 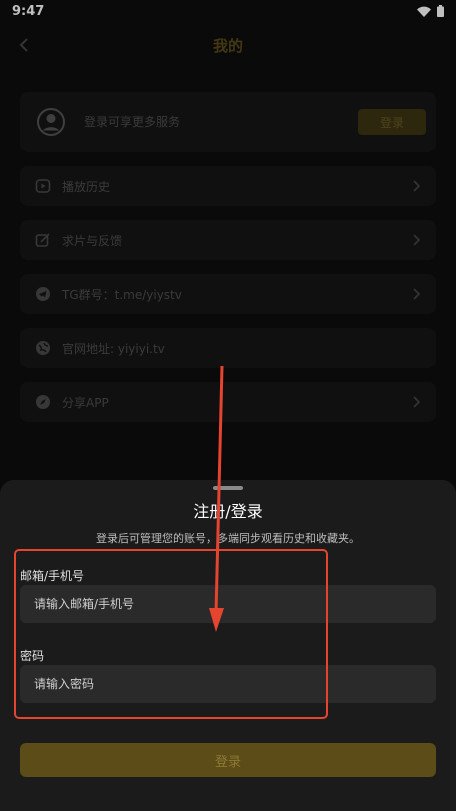 I want to click on annotation-highlight-box, so click(x=171, y=634).